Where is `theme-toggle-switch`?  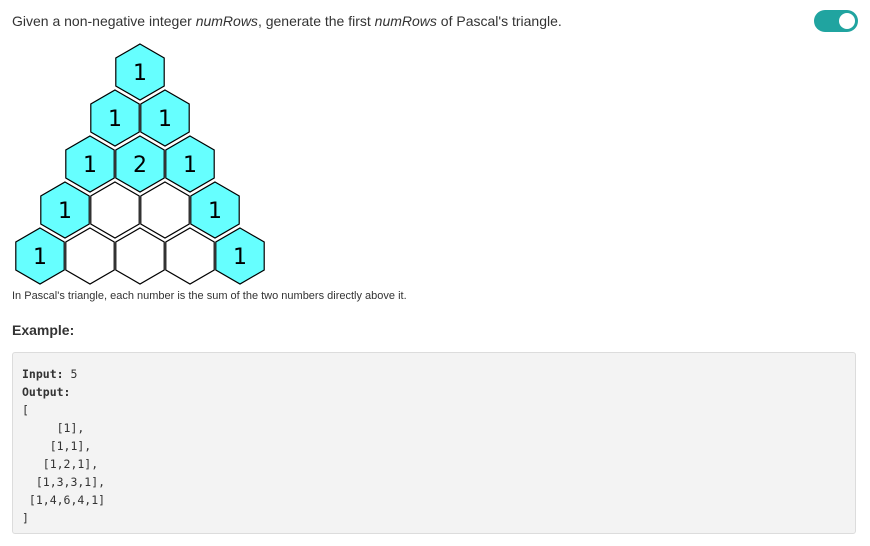 theme-toggle-switch is located at coordinates (836, 21).